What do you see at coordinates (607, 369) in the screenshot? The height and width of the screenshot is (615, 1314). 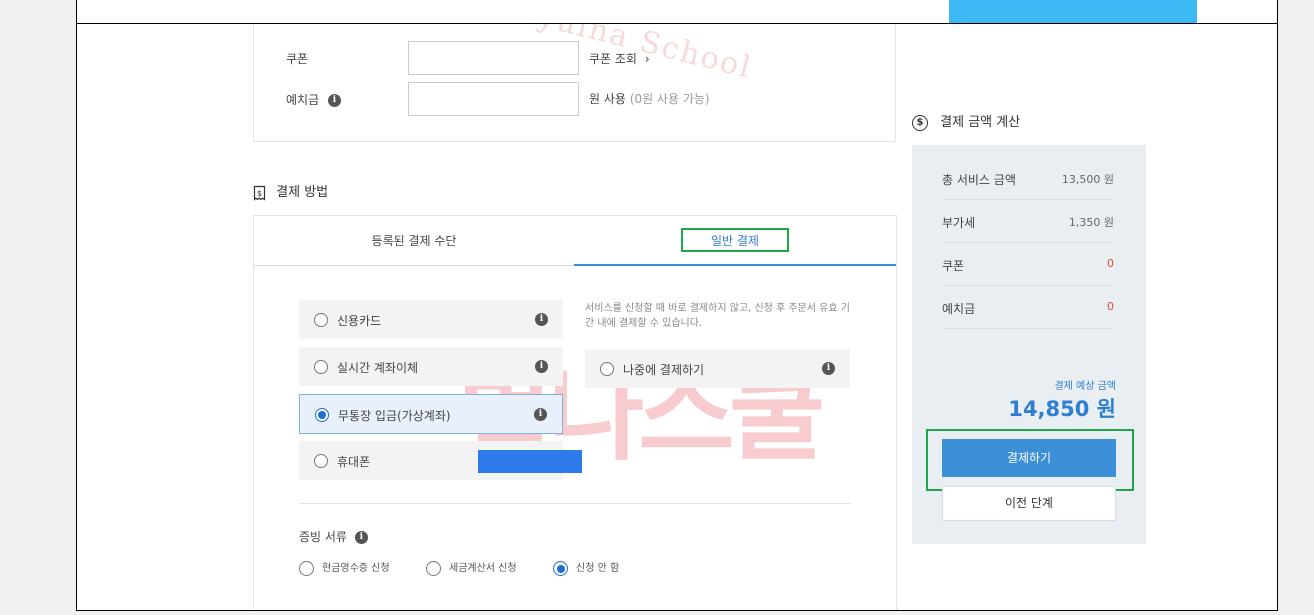 I see `radio-pay-later` at bounding box center [607, 369].